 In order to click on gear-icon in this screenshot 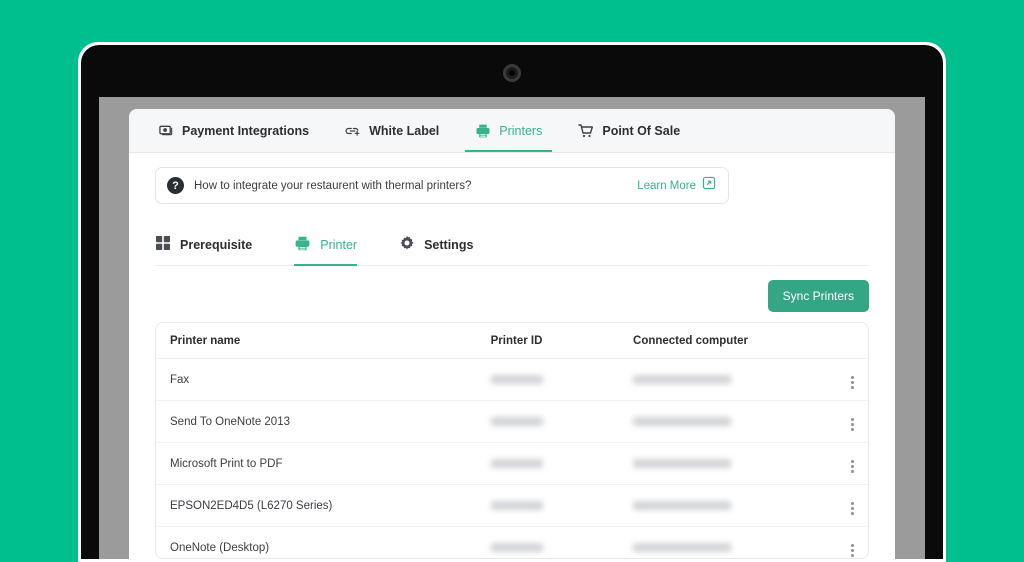, I will do `click(407, 244)`.